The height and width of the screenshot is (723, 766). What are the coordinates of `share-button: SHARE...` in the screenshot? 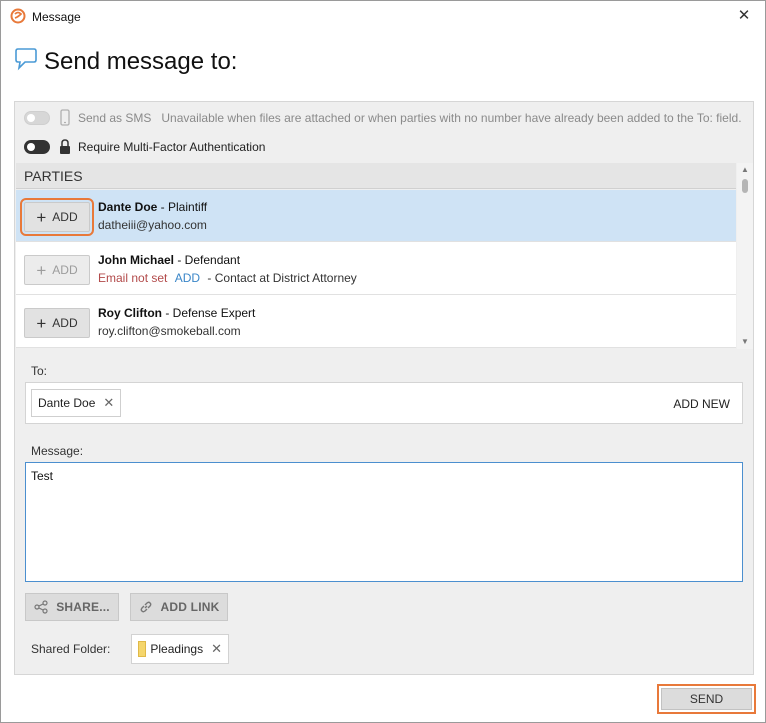 It's located at (72, 607).